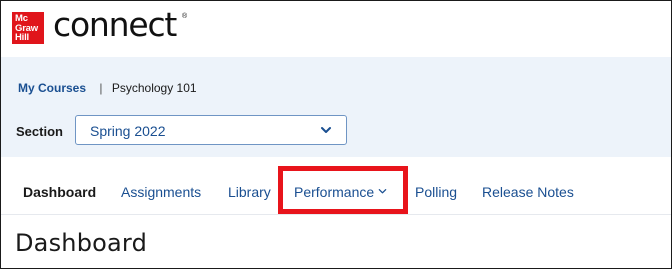  Describe the element at coordinates (115, 24) in the screenshot. I see `connect-wordmark: connect` at that location.